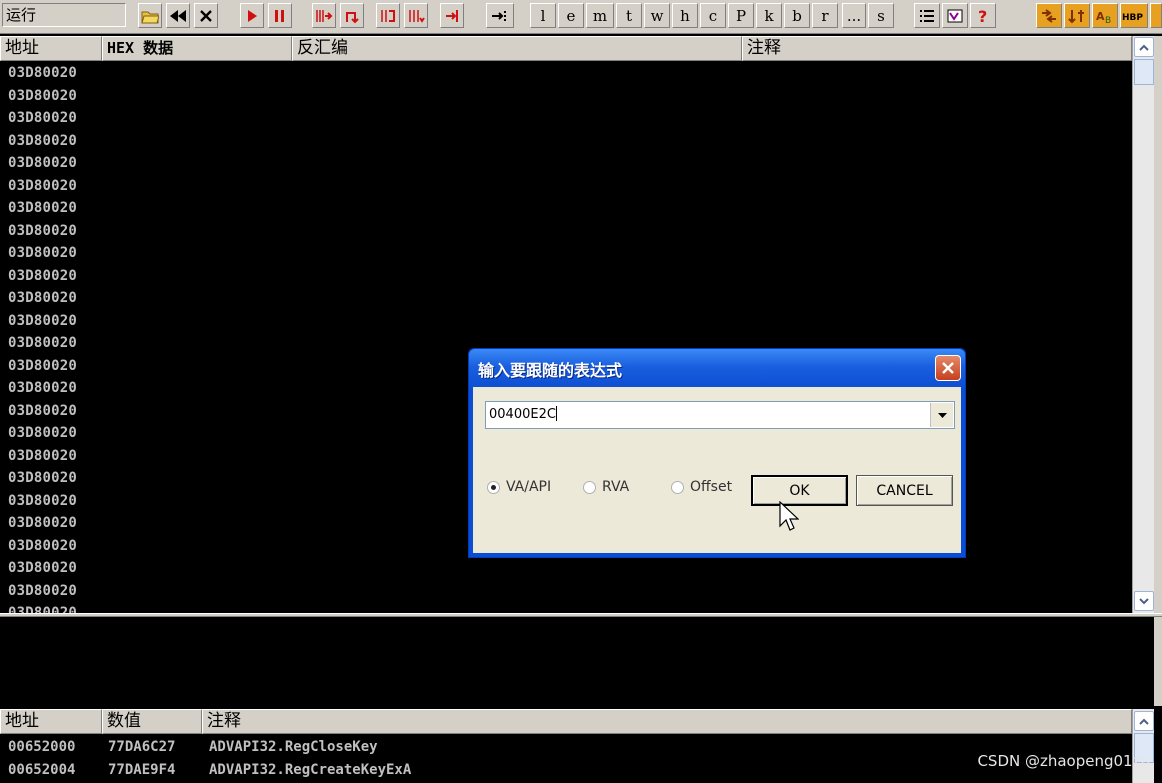 The height and width of the screenshot is (783, 1162). What do you see at coordinates (881, 15) in the screenshot?
I see `toolbar-letter-button: s` at bounding box center [881, 15].